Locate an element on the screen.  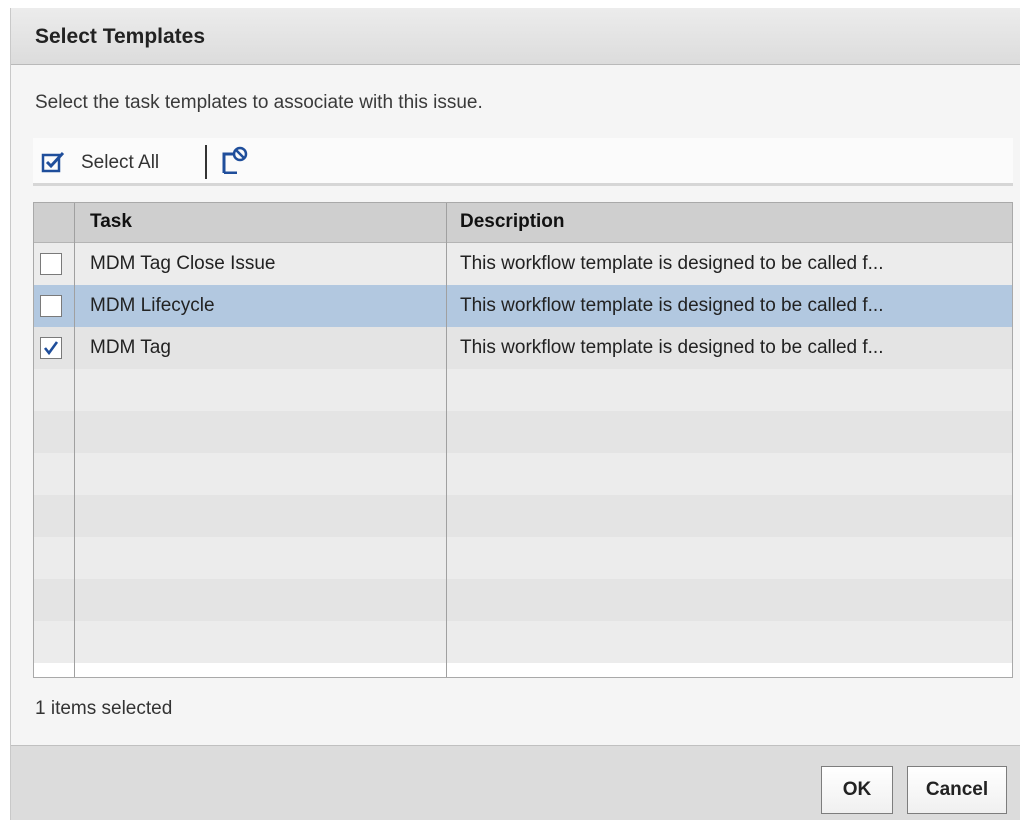
table-header: Task Description is located at coordinates (523, 223).